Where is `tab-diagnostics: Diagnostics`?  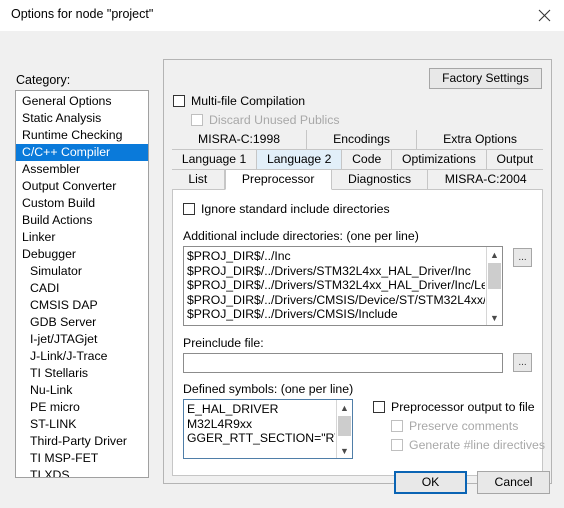
tab-diagnostics: Diagnostics is located at coordinates (380, 180).